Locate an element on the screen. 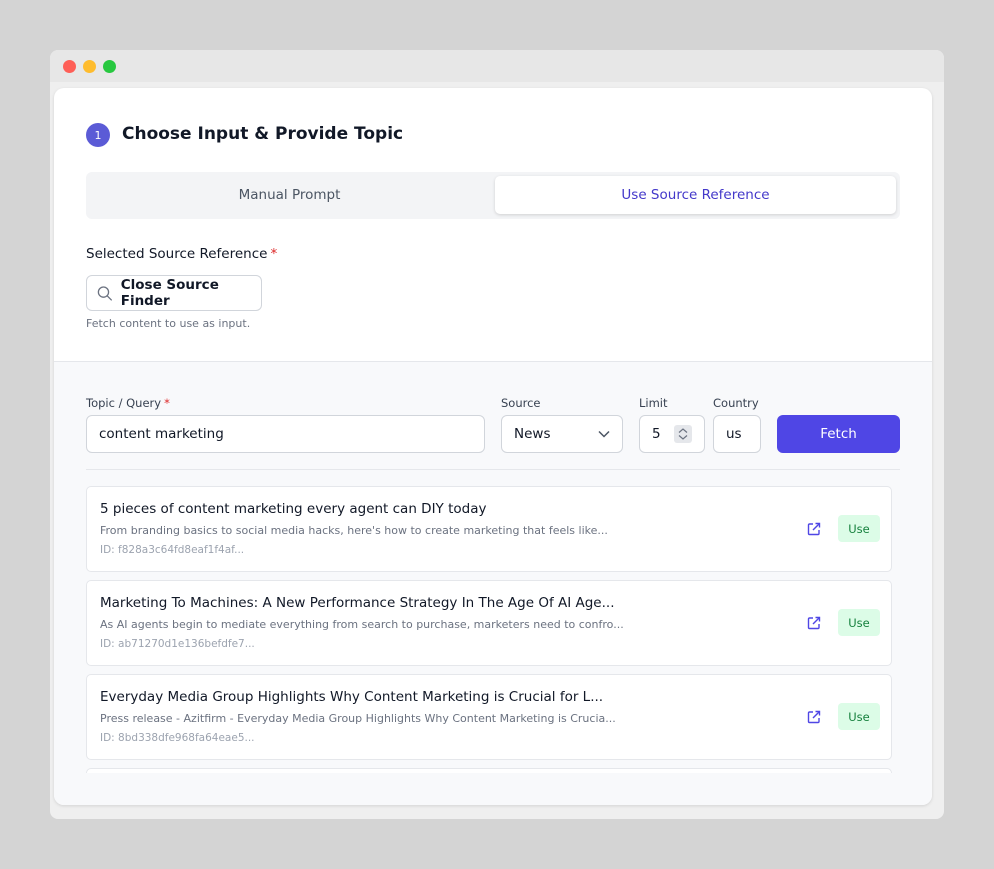 Image resolution: width=994 pixels, height=869 pixels. tab-use-source-reference: Use Source Reference is located at coordinates (695, 195).